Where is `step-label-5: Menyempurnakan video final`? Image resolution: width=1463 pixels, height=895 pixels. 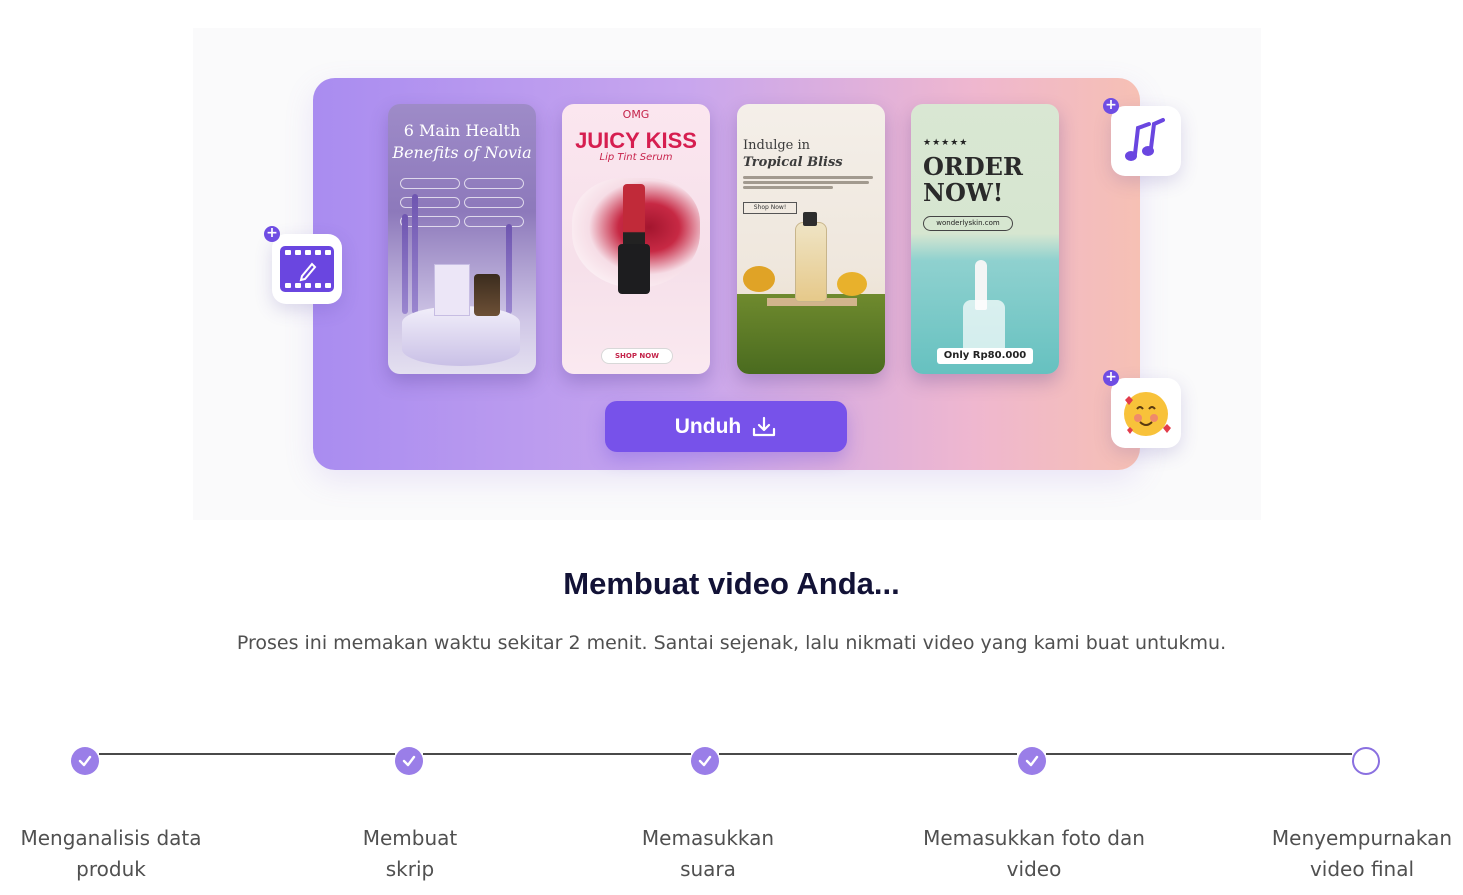
step-label-5: Menyempurnakan video final is located at coordinates (1362, 853).